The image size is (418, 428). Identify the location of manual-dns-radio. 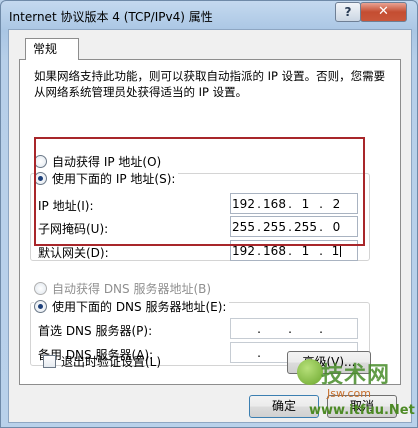
(40, 306).